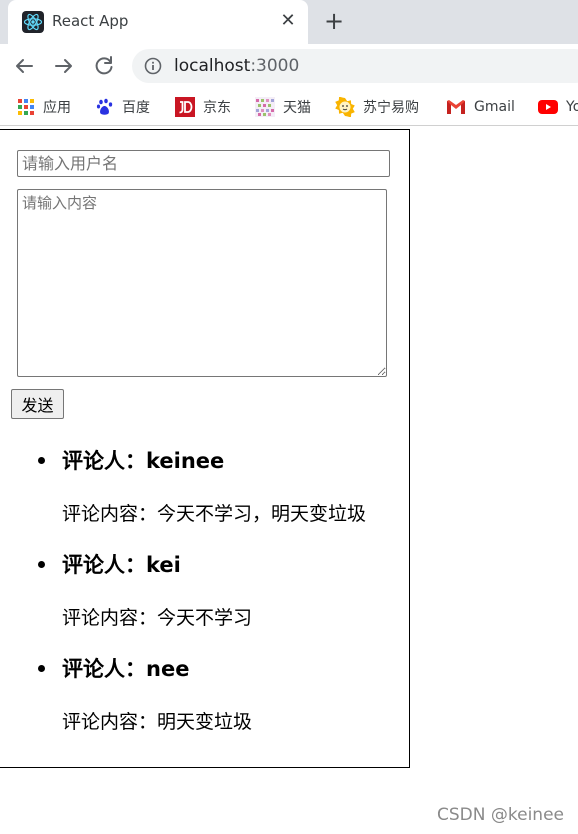 This screenshot has width=578, height=834. Describe the element at coordinates (355, 66) in the screenshot. I see `address-bar: localhost:3000` at that location.